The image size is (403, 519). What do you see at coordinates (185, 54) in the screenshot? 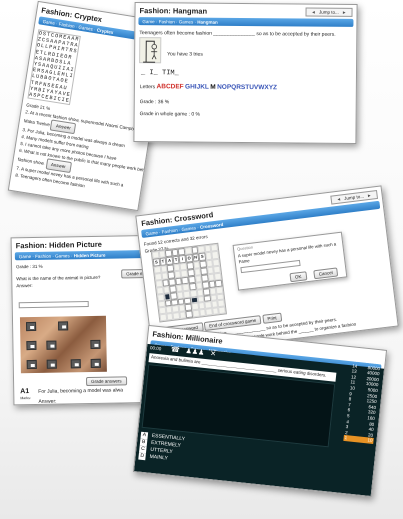
I see `tries-text: You have 3 tries` at bounding box center [185, 54].